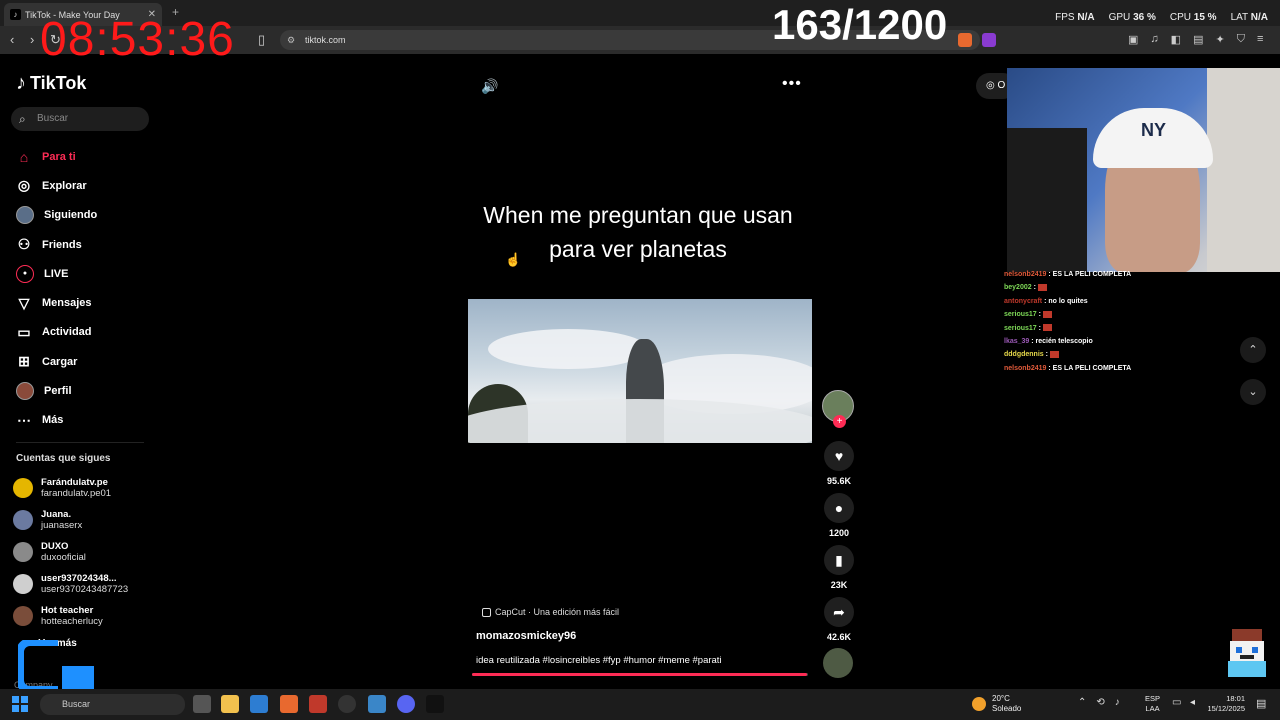  I want to click on windows-start-icon, so click(20, 704).